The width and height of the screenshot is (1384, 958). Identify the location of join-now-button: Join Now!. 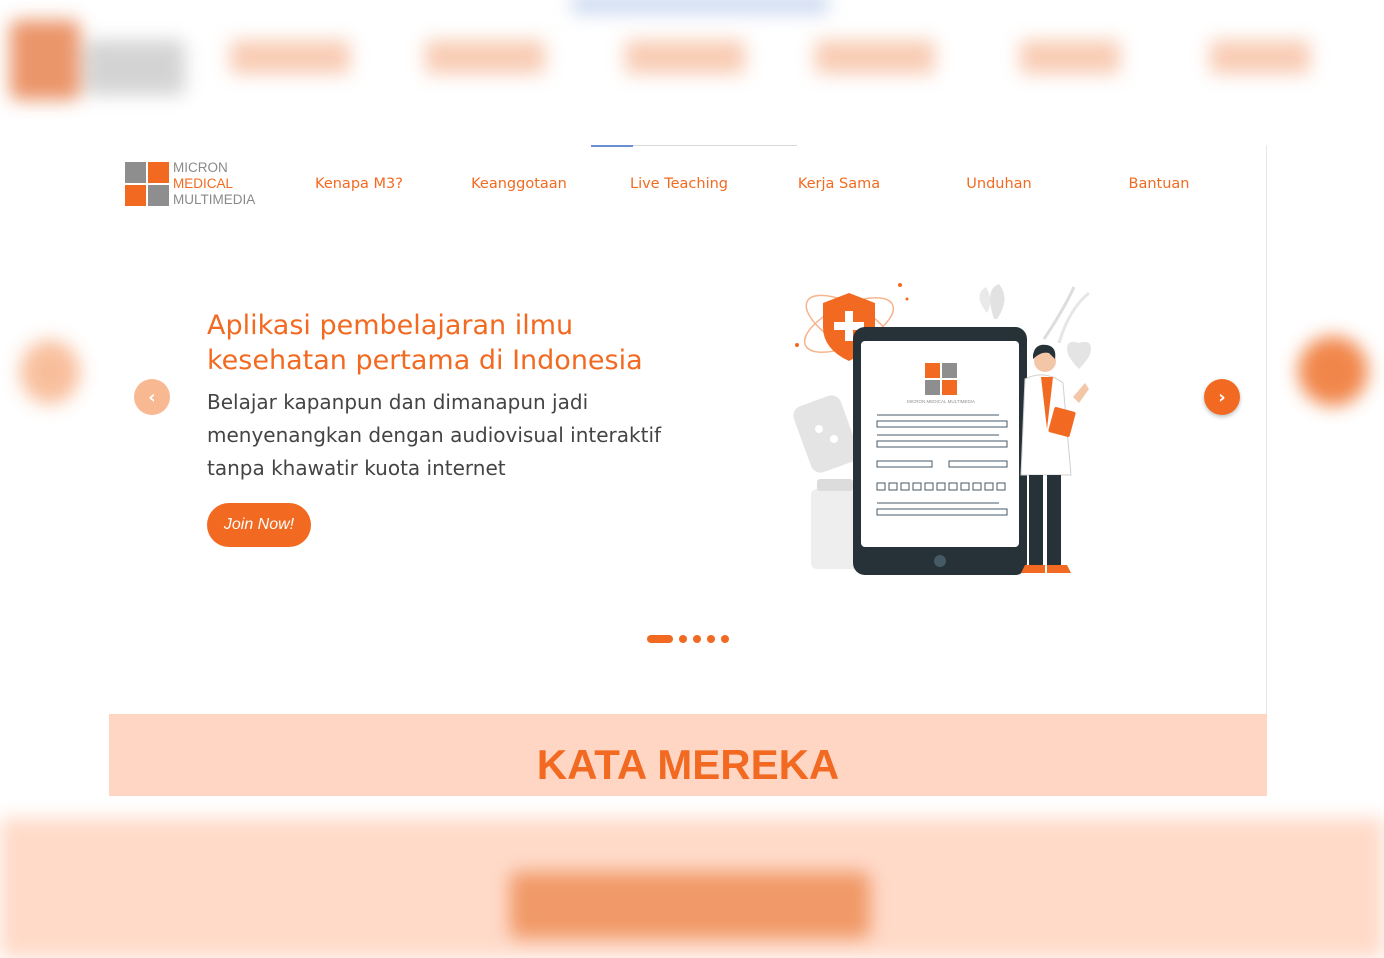
(259, 525).